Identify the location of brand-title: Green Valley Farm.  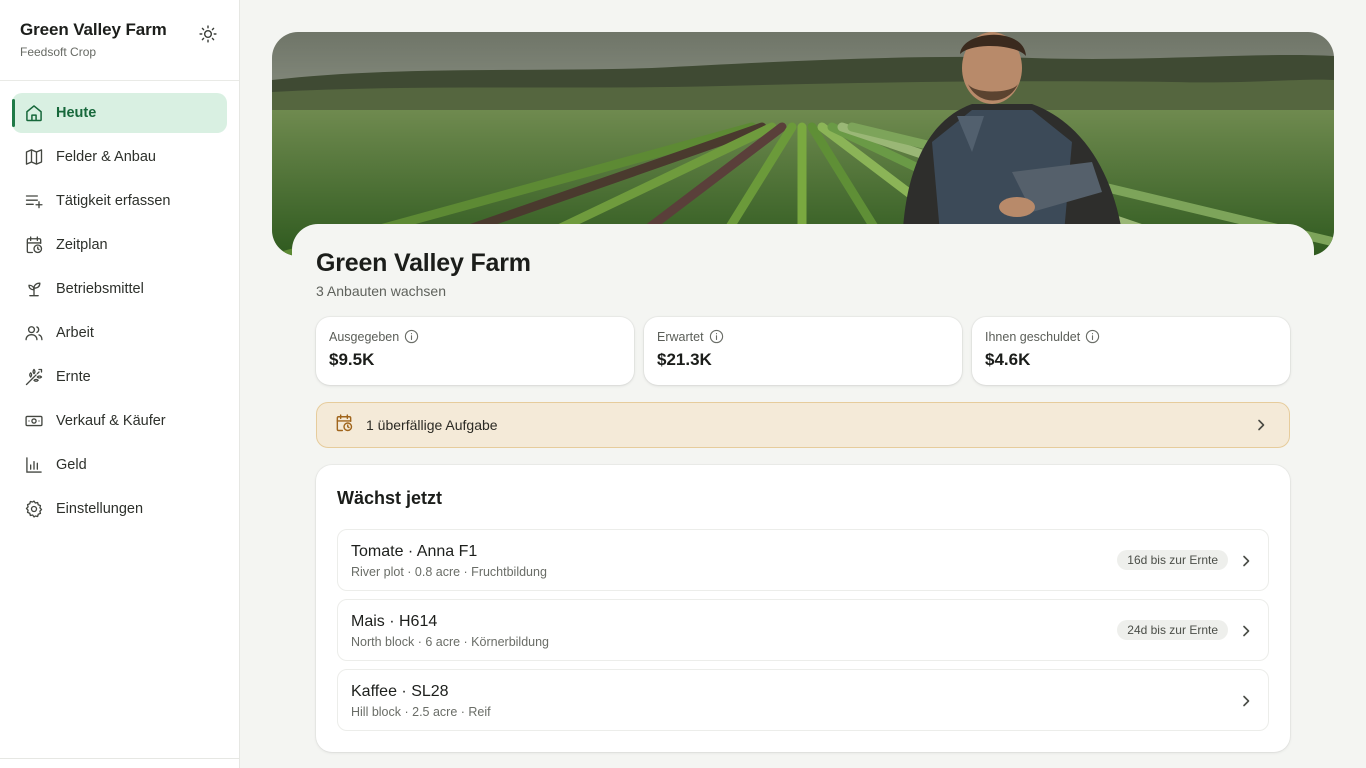
(93, 29).